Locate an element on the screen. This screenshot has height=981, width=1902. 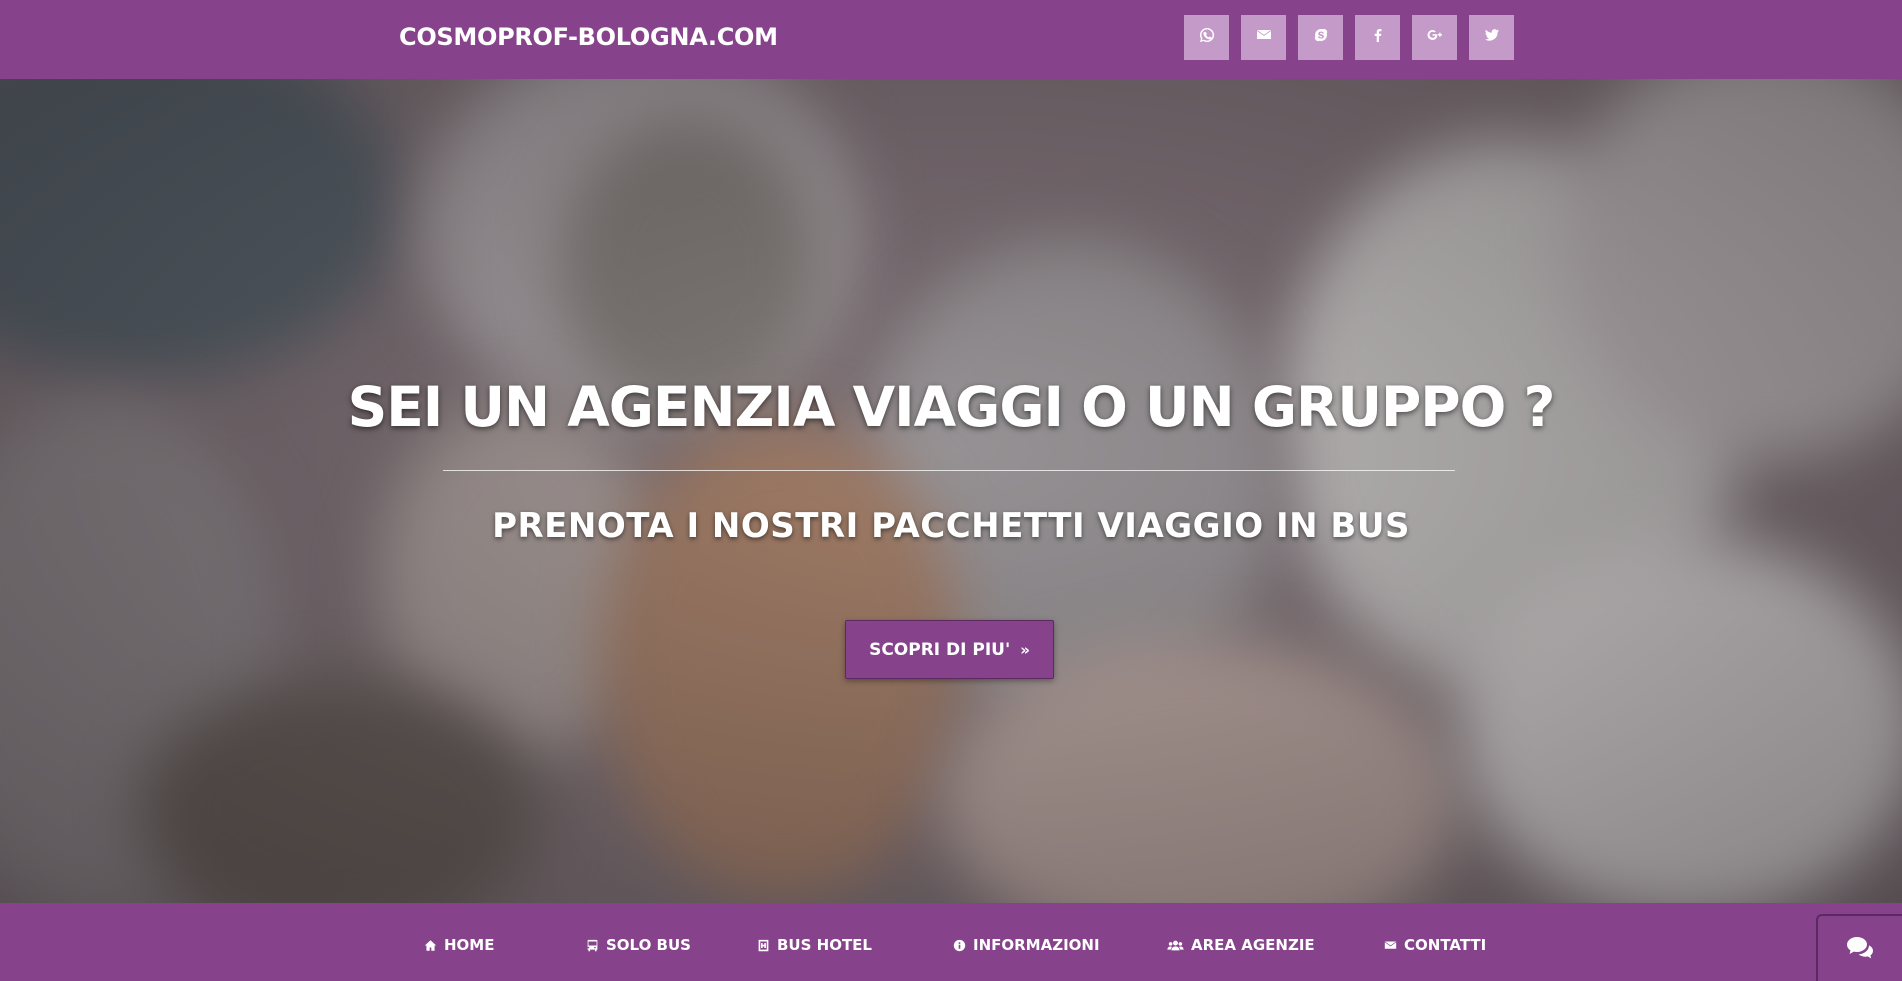
bus-icon is located at coordinates (592, 945).